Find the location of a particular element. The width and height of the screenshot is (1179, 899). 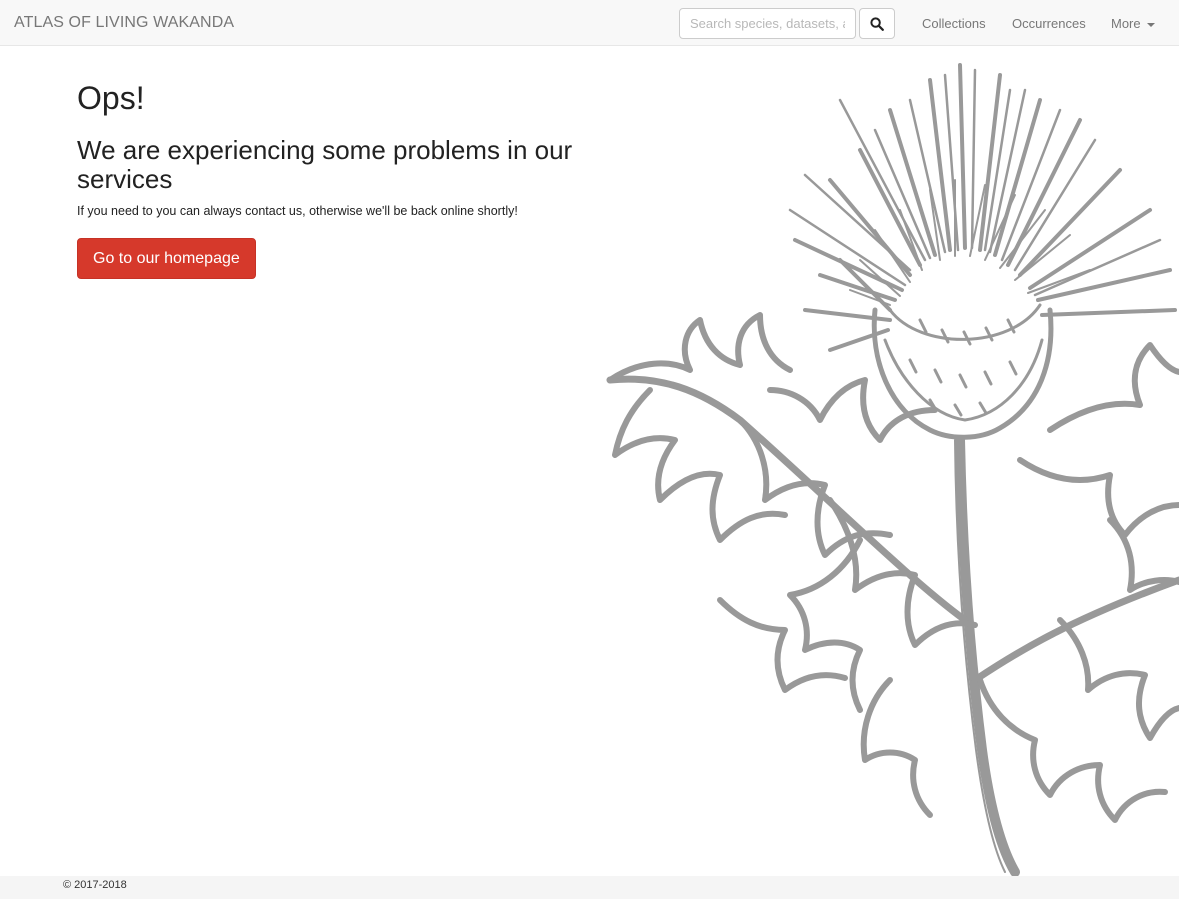

homepage-button: Go to our homepage is located at coordinates (166, 258).